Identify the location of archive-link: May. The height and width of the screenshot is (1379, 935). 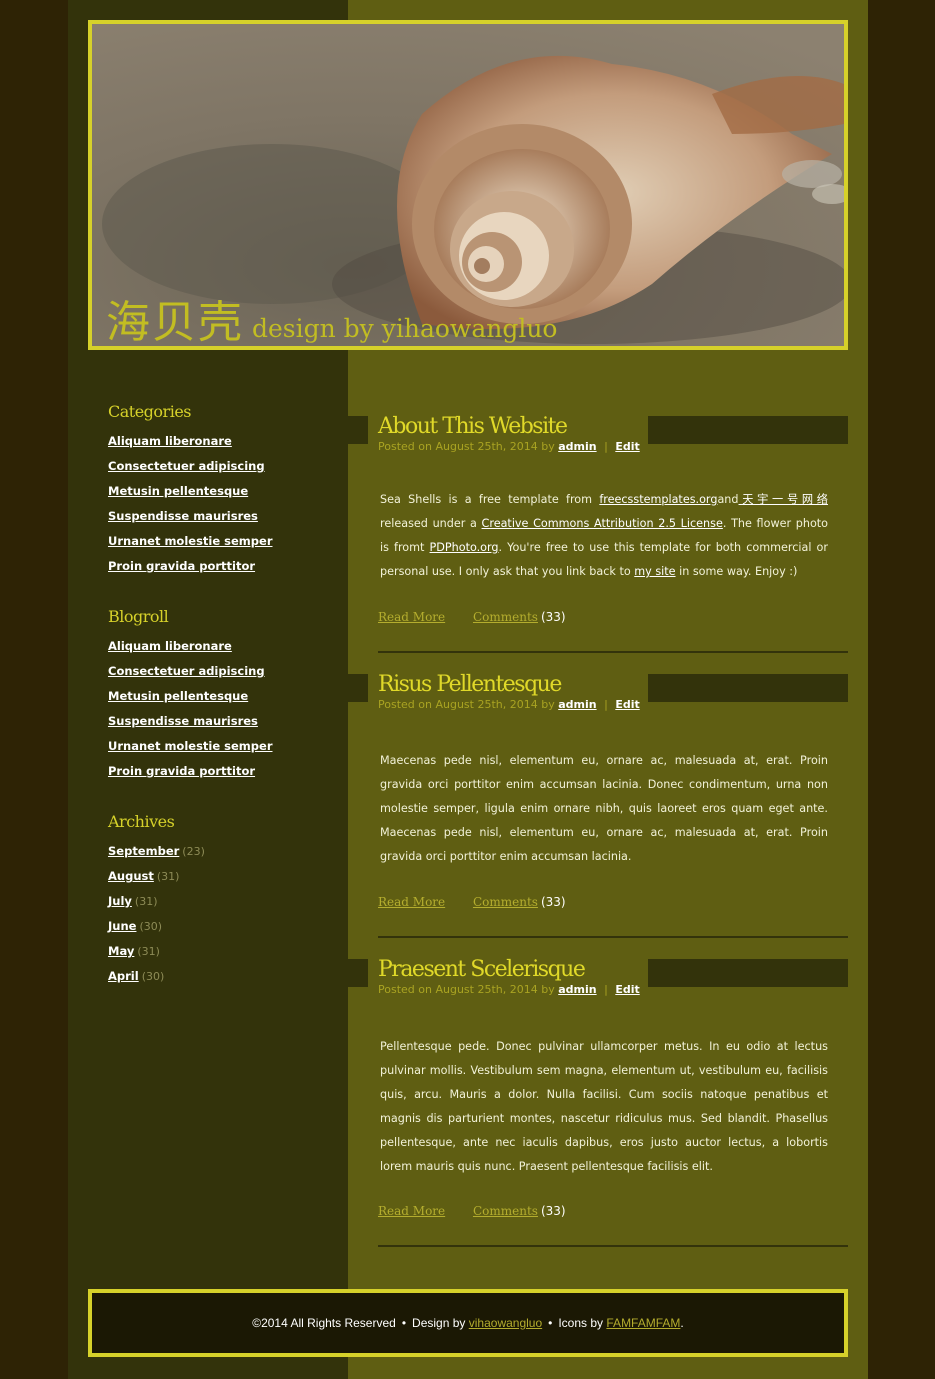
(121, 951).